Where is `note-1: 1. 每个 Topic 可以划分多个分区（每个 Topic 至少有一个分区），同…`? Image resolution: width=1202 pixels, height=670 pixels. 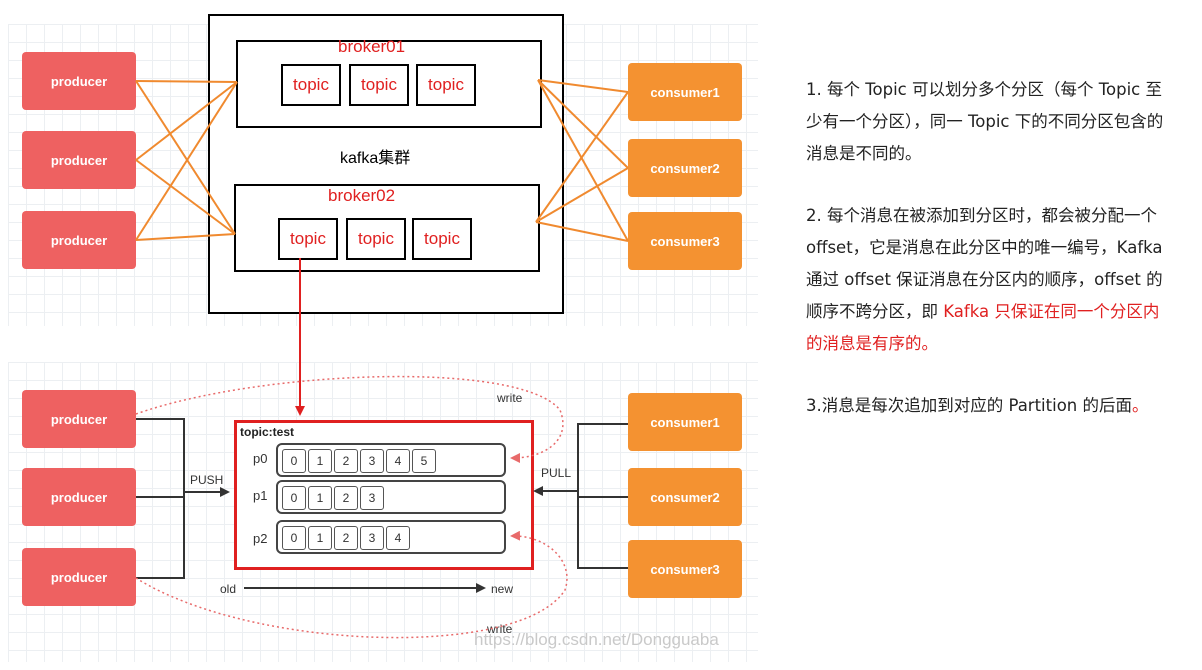
note-1: 1. 每个 Topic 可以划分多个分区（每个 Topic 至少有一个分区），同… is located at coordinates (985, 121).